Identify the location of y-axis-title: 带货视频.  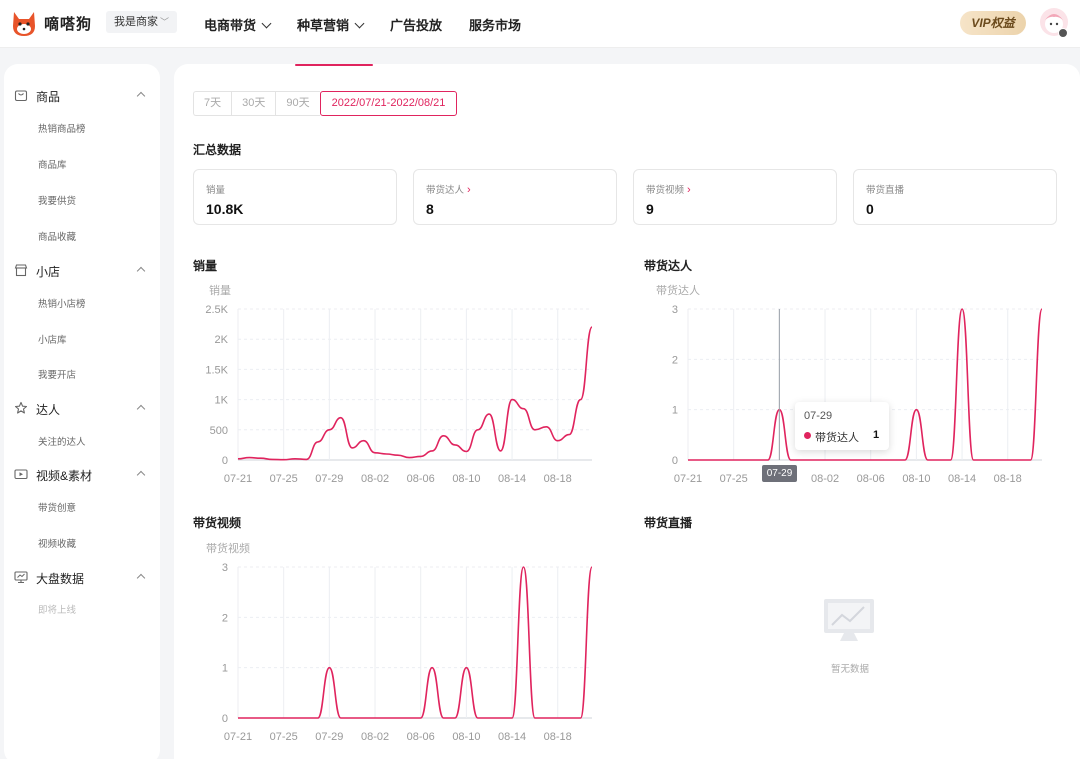
(228, 548).